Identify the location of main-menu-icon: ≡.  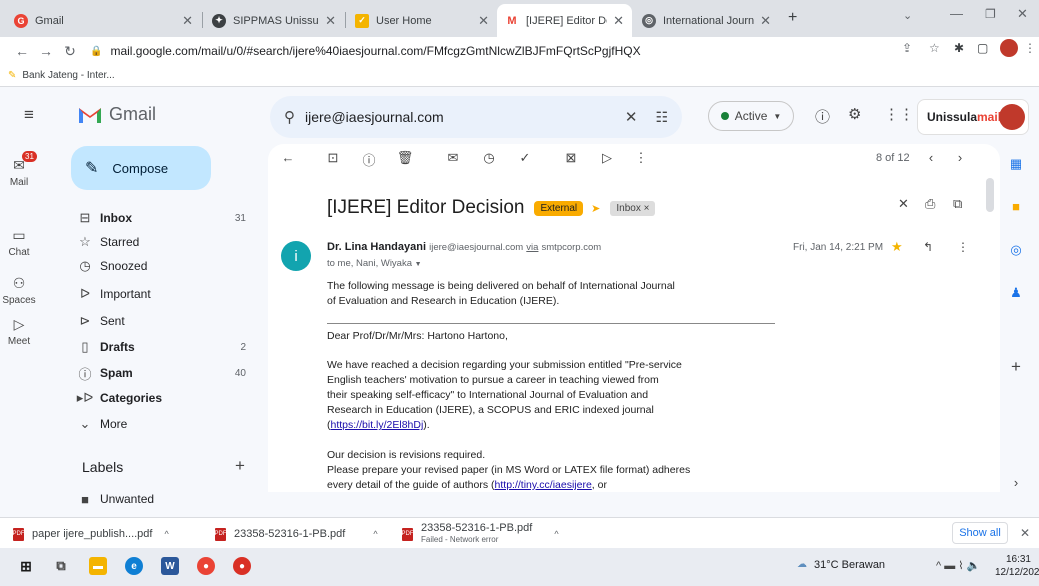
(29, 115).